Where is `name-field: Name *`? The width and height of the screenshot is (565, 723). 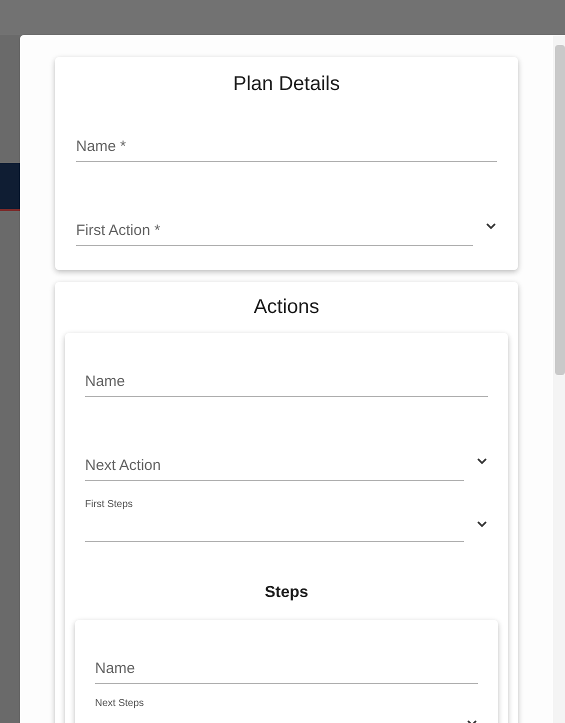 name-field: Name * is located at coordinates (286, 148).